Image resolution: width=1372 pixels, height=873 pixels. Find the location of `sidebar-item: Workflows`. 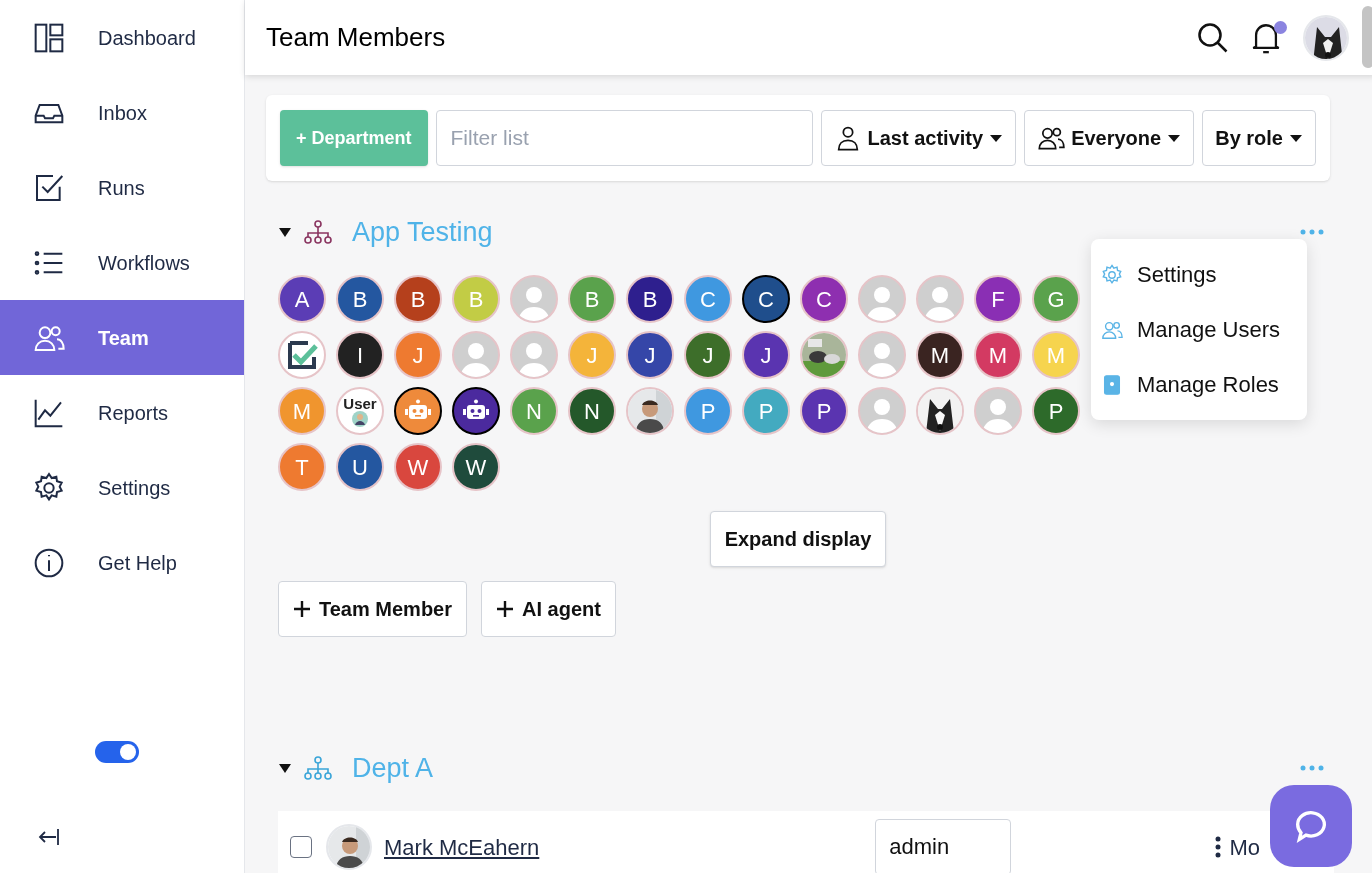

sidebar-item: Workflows is located at coordinates (122, 262).